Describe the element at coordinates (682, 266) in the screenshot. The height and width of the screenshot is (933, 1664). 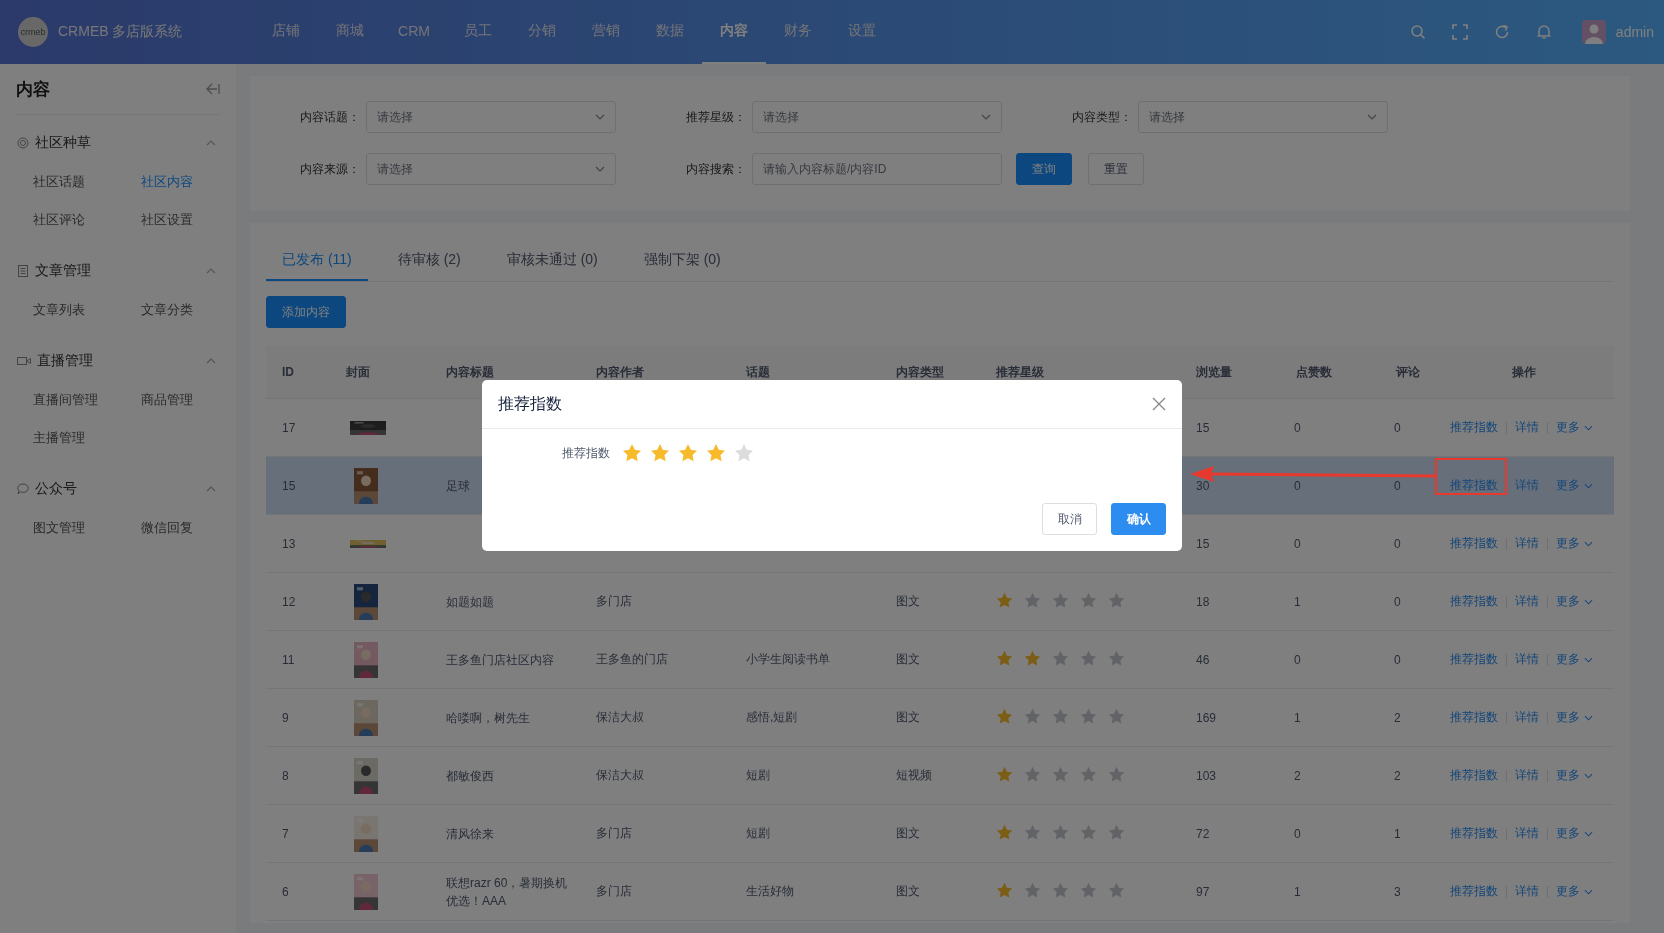
I see `status-tab: 强制下架 (0)` at that location.